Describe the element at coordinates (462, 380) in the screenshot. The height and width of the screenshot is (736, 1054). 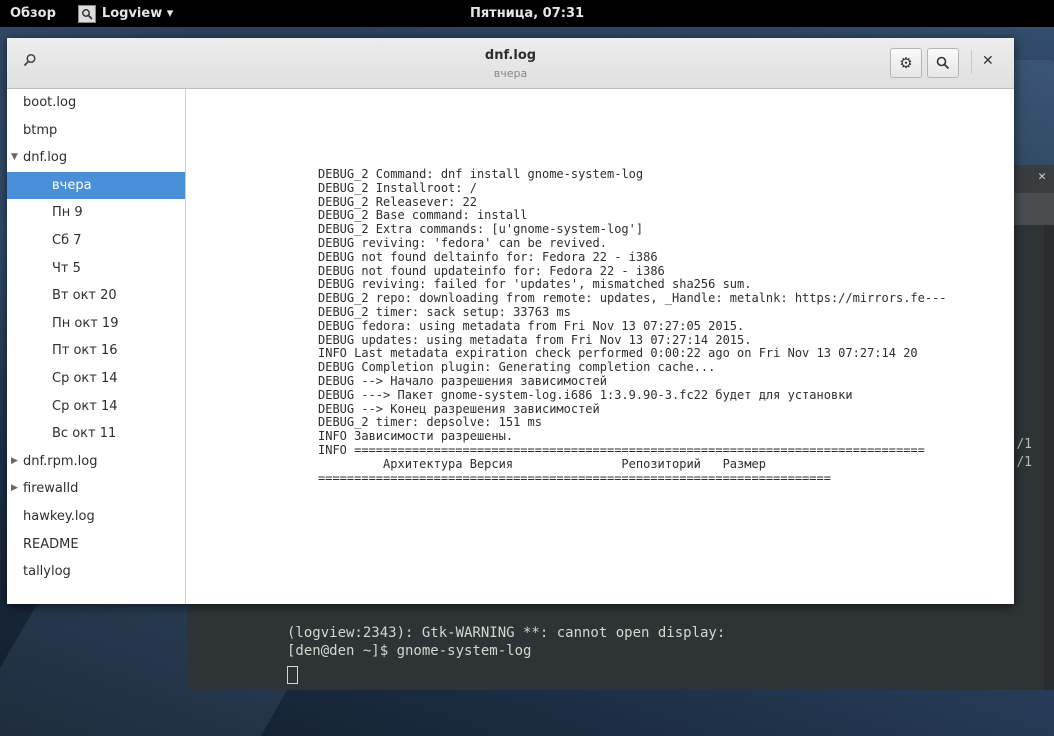
I see `log-line: DEBUG --> Начало разрешения зависимостей` at that location.